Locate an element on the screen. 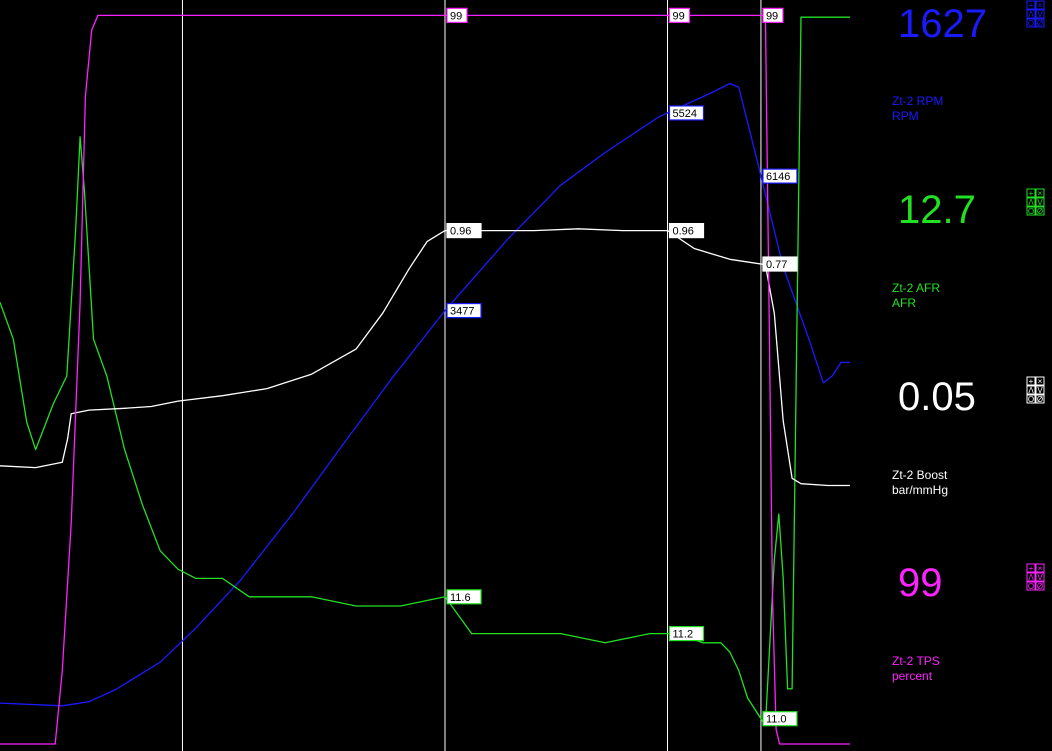  tps-current-value: 99 is located at coordinates (920, 583).